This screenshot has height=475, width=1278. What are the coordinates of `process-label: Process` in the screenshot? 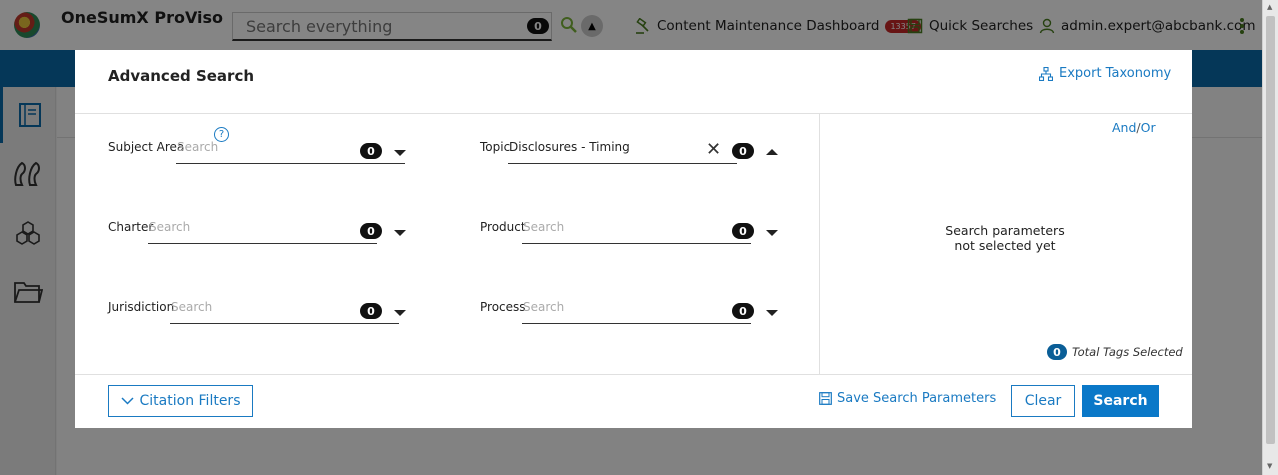 It's located at (503, 307).